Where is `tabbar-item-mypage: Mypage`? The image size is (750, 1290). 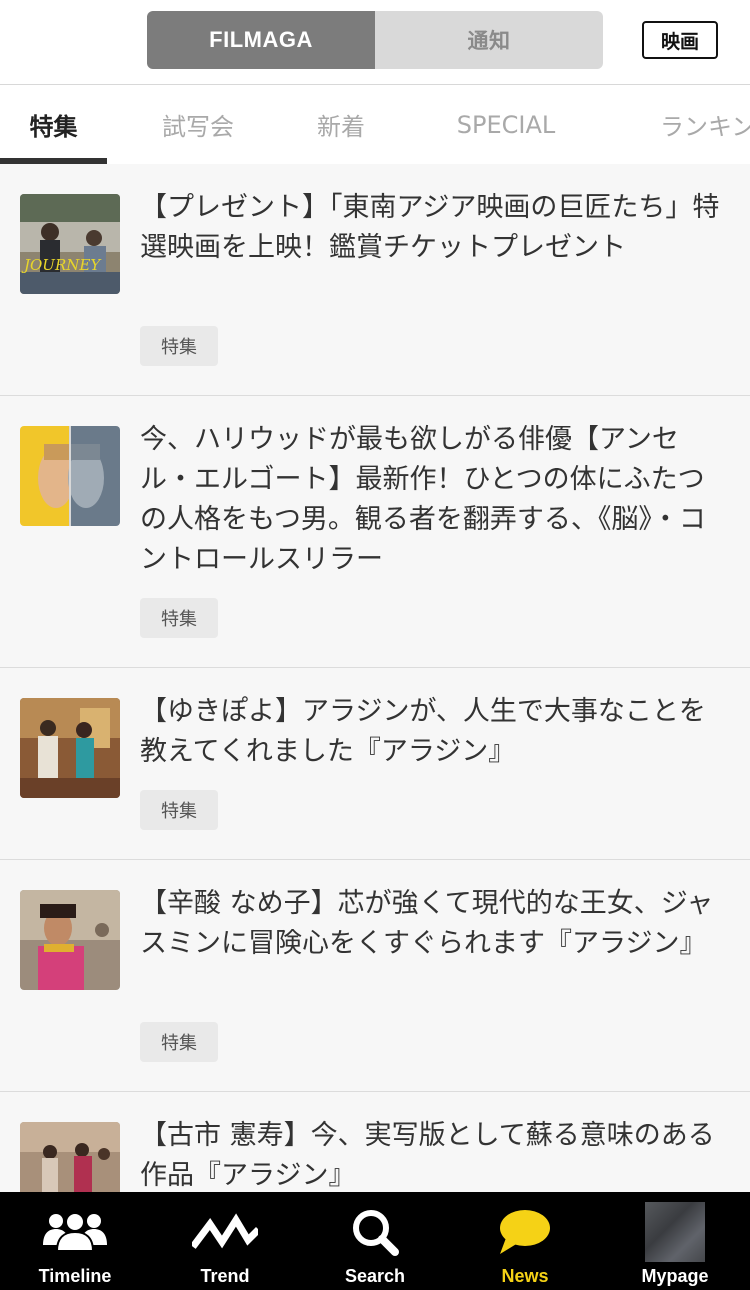
tabbar-item-mypage: Mypage is located at coordinates (675, 1241).